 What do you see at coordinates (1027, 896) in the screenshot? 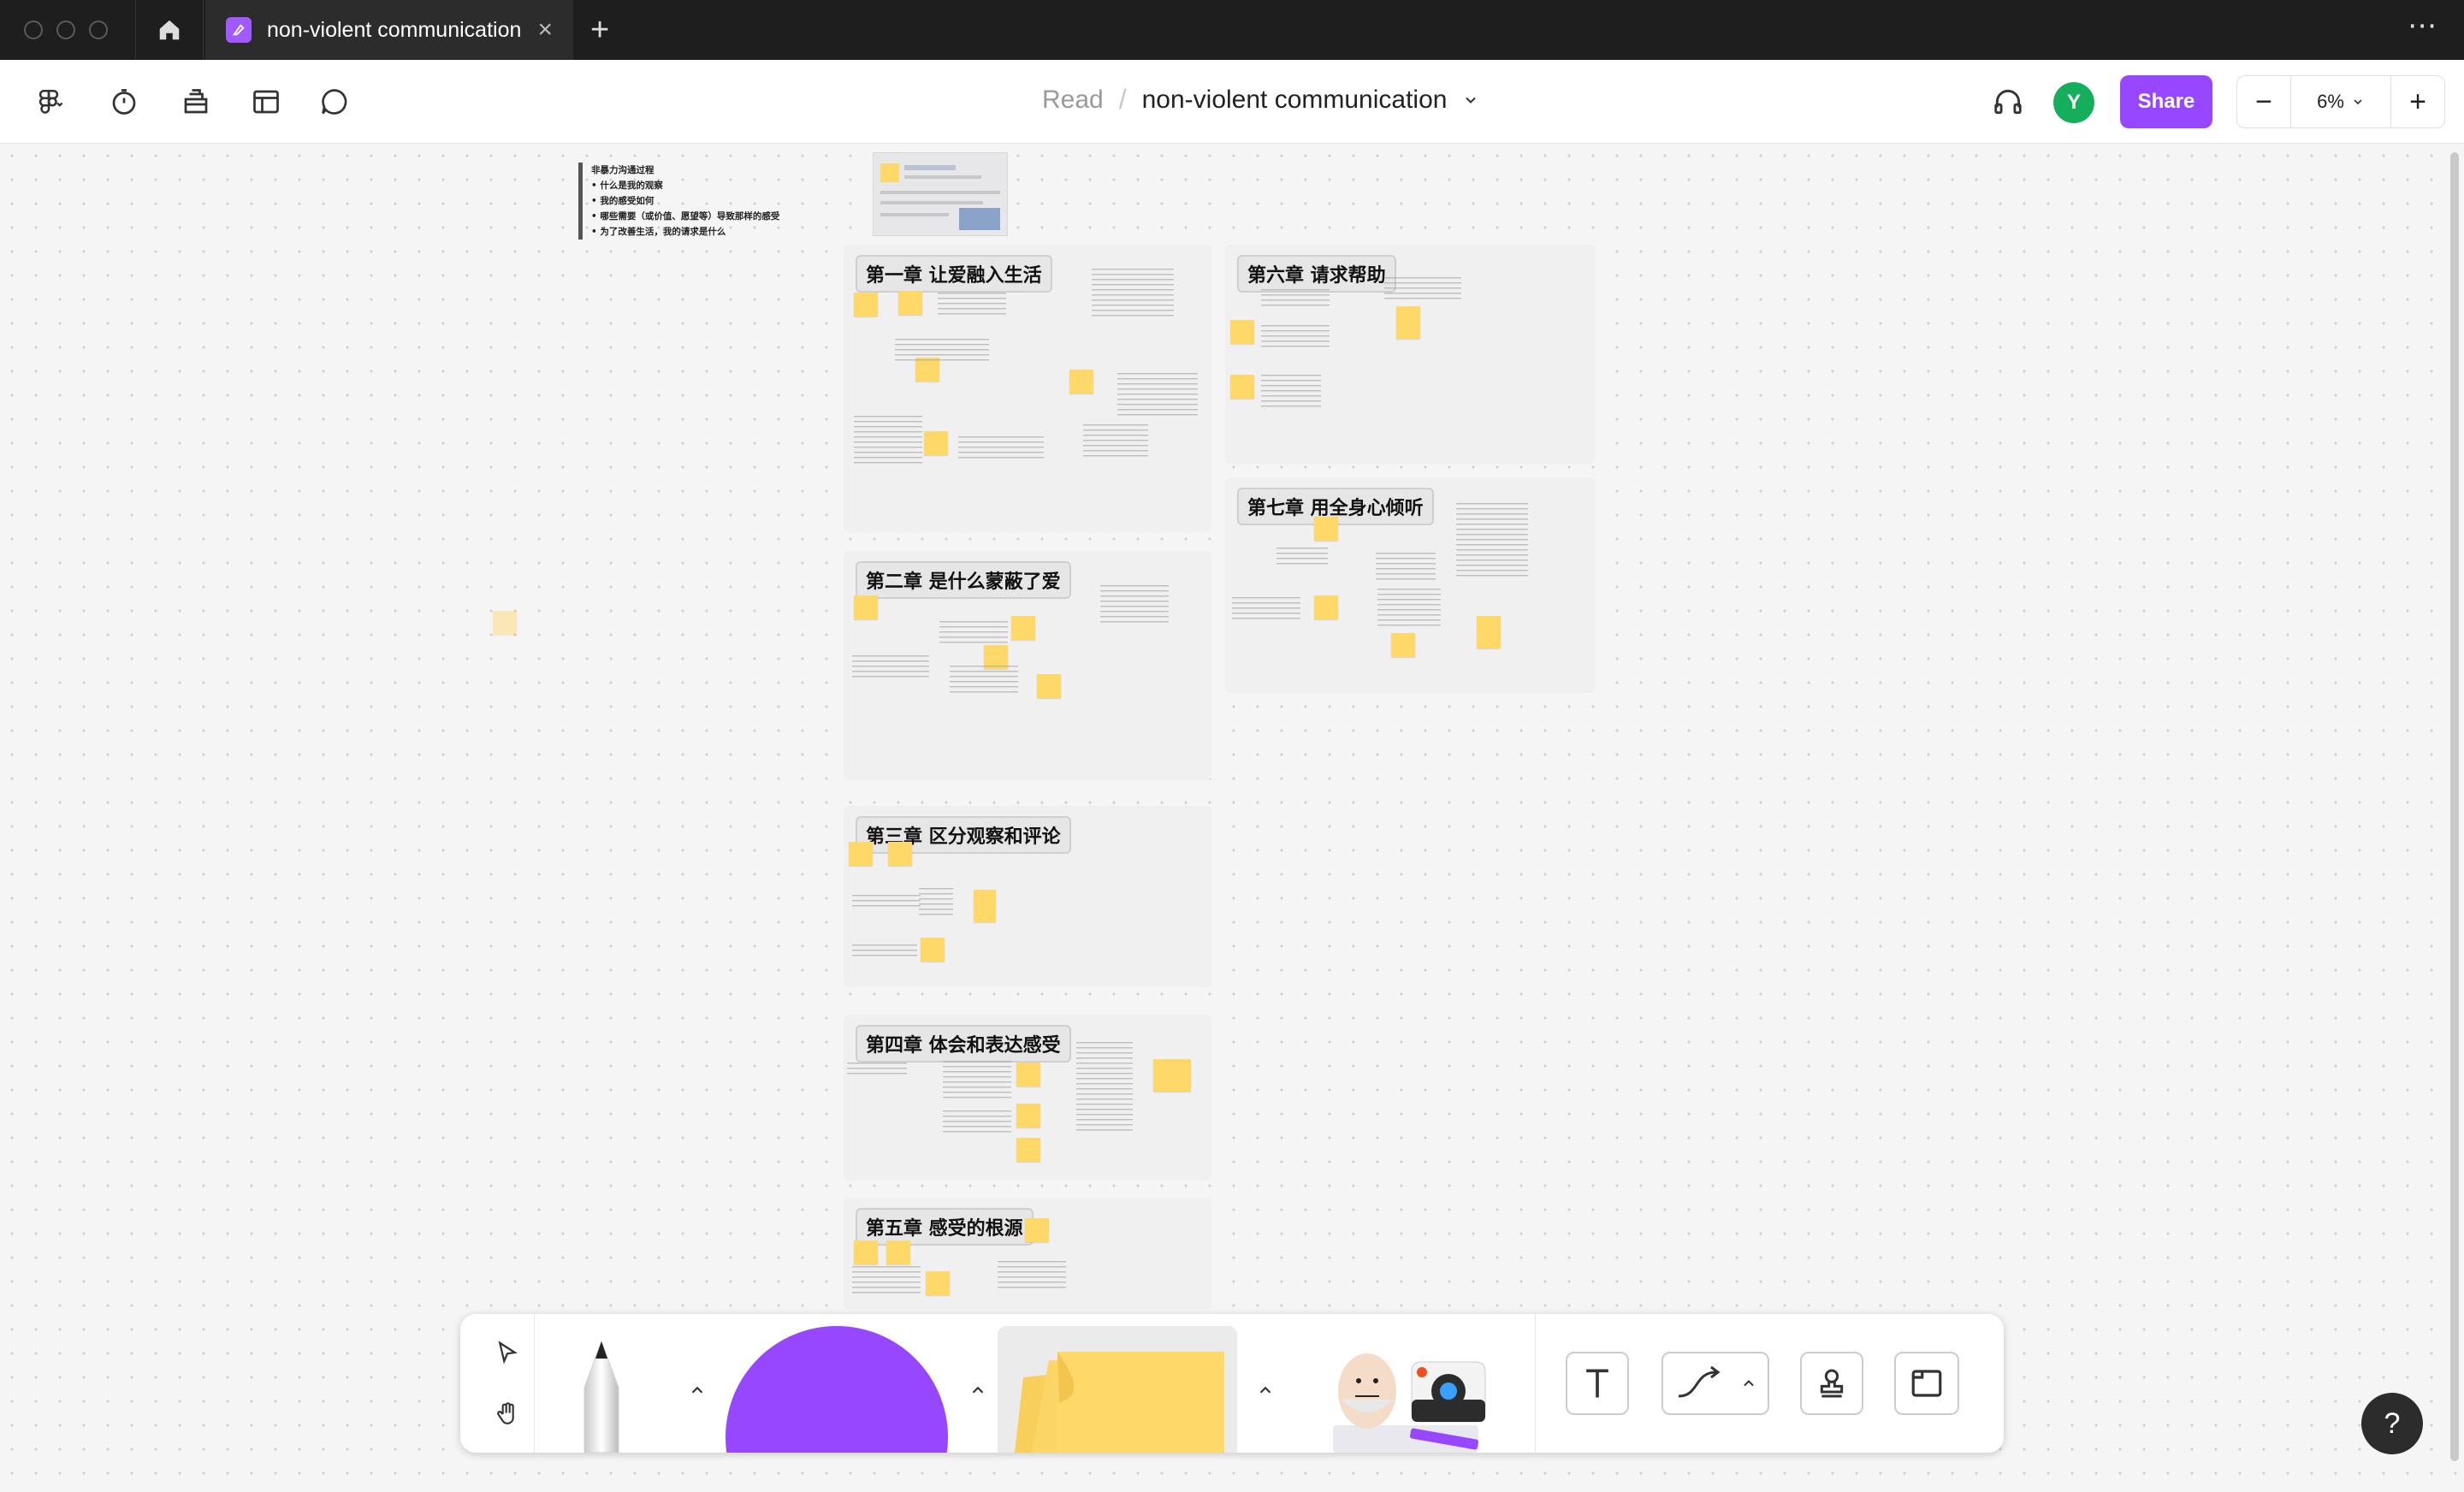
I see `section-chapter-3: 第三章 区分观察和评论` at bounding box center [1027, 896].